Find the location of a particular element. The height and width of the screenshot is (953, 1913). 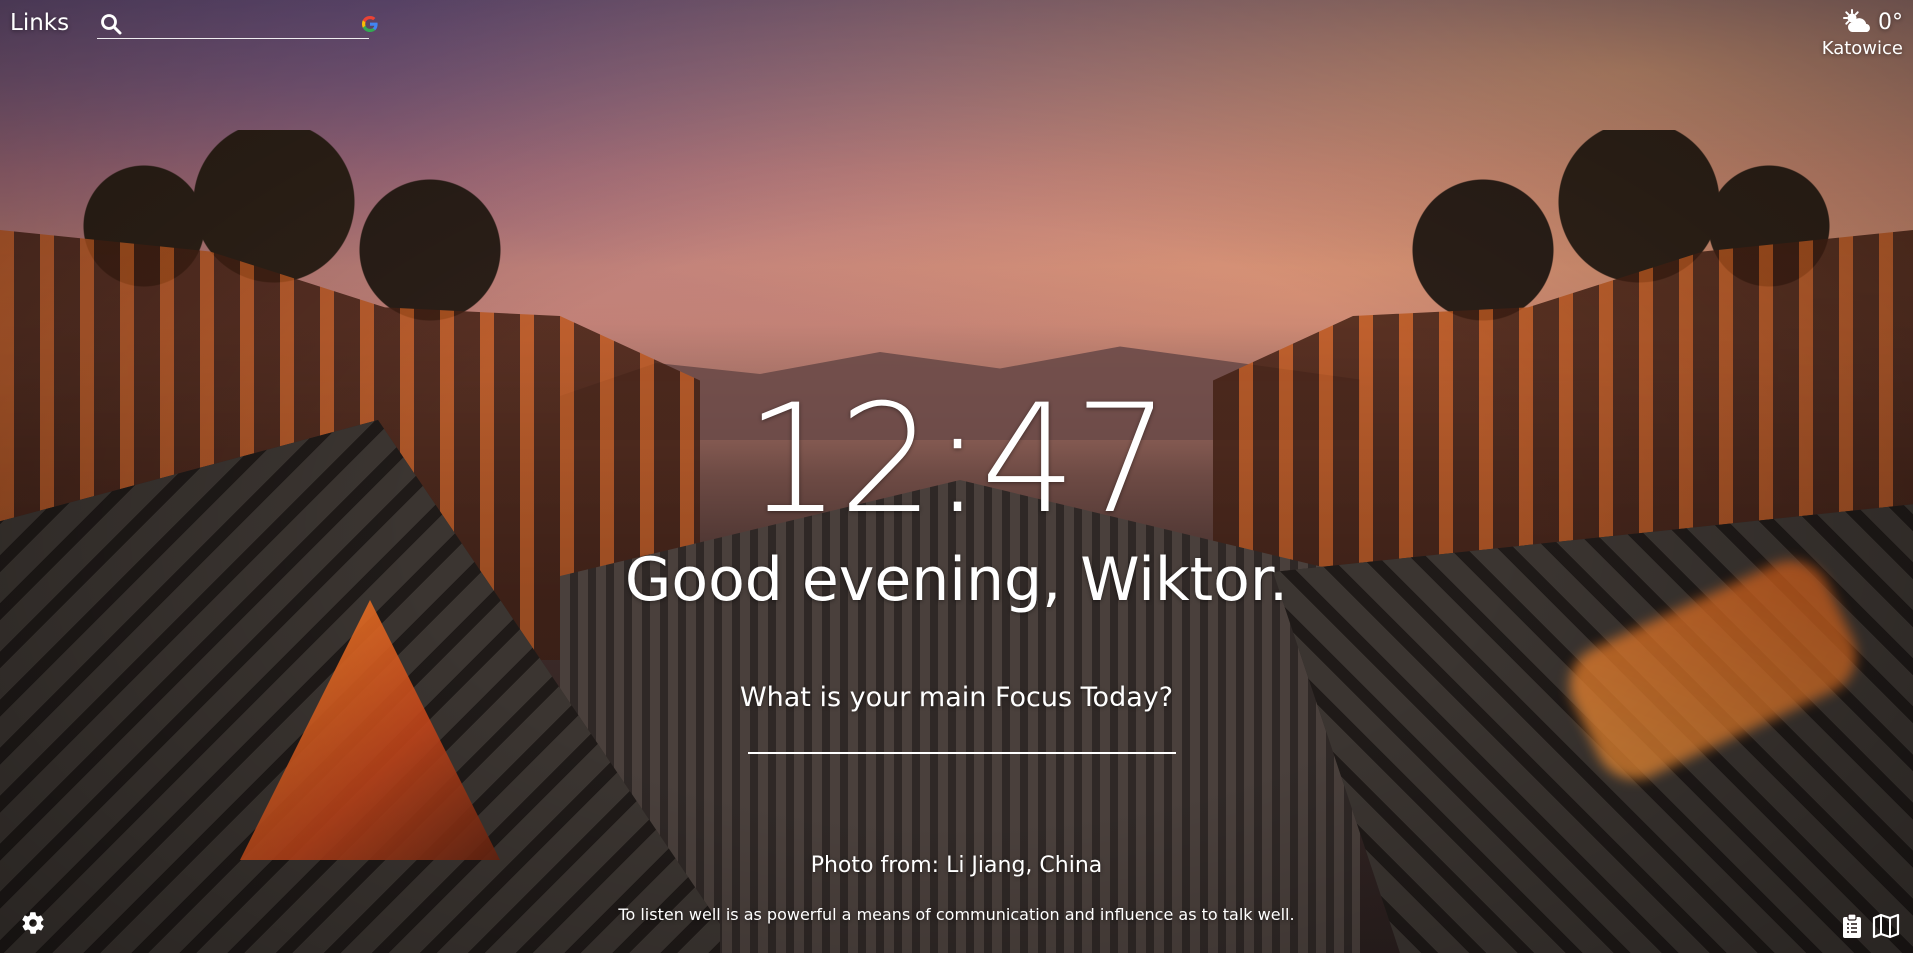

links-button: Links is located at coordinates (39, 23).